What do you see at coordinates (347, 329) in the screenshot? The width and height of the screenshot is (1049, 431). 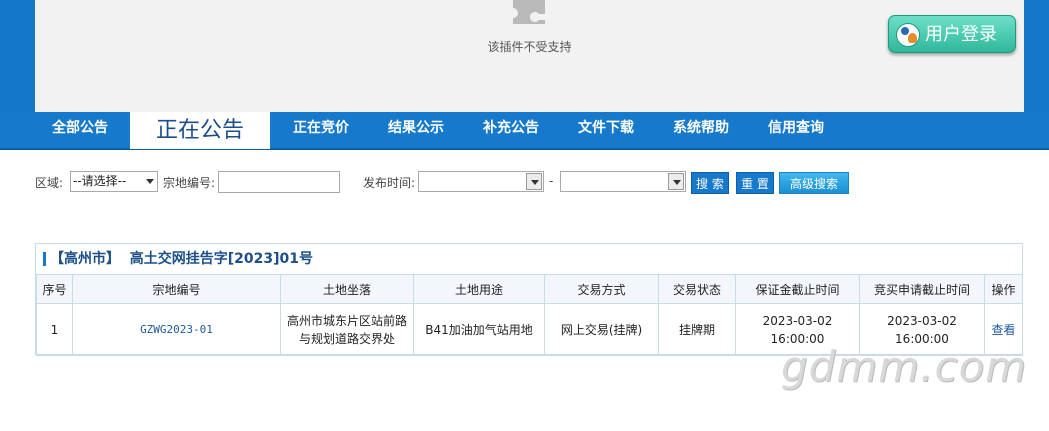 I see `cell-location: 高州市城东片区站前路 与规划道路交界处` at bounding box center [347, 329].